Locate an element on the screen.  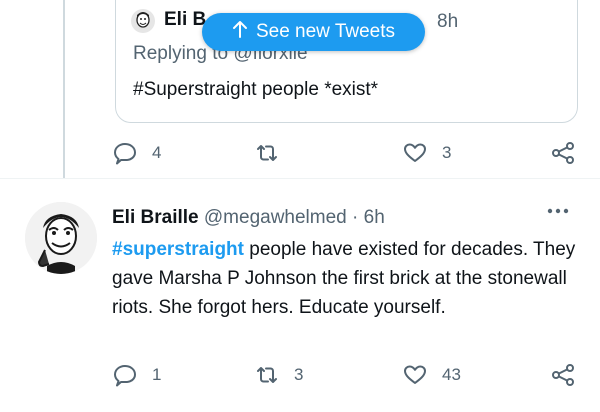
reply-button: 4 is located at coordinates (136, 153).